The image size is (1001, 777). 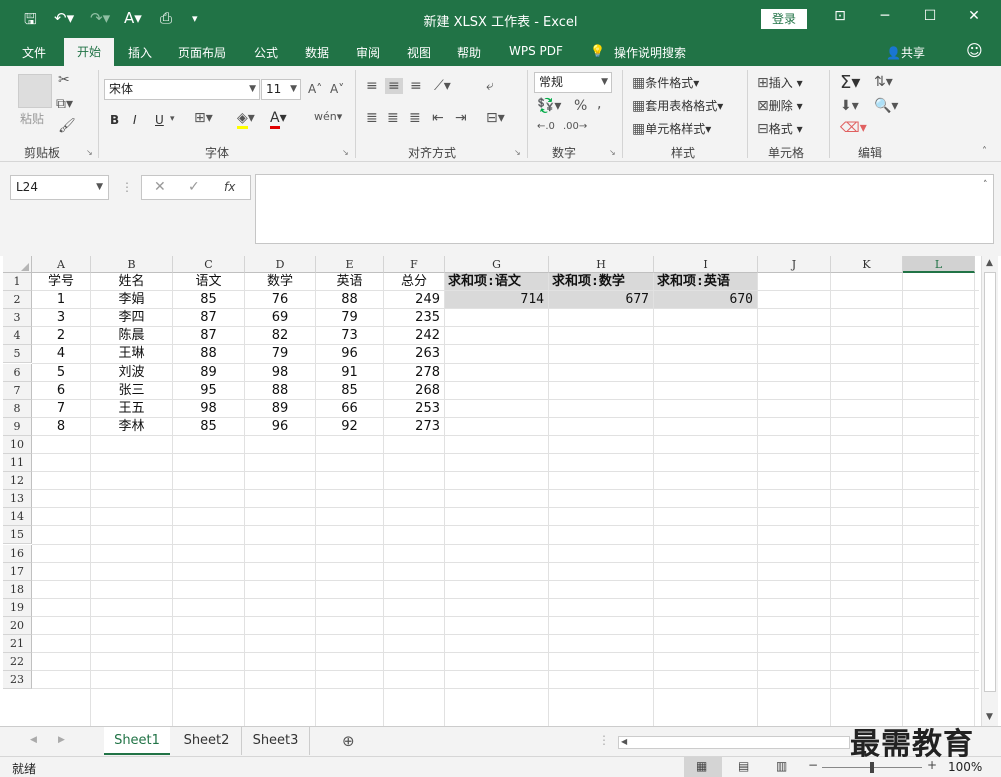 What do you see at coordinates (208, 281) in the screenshot?
I see `cell-C1: 语文` at bounding box center [208, 281].